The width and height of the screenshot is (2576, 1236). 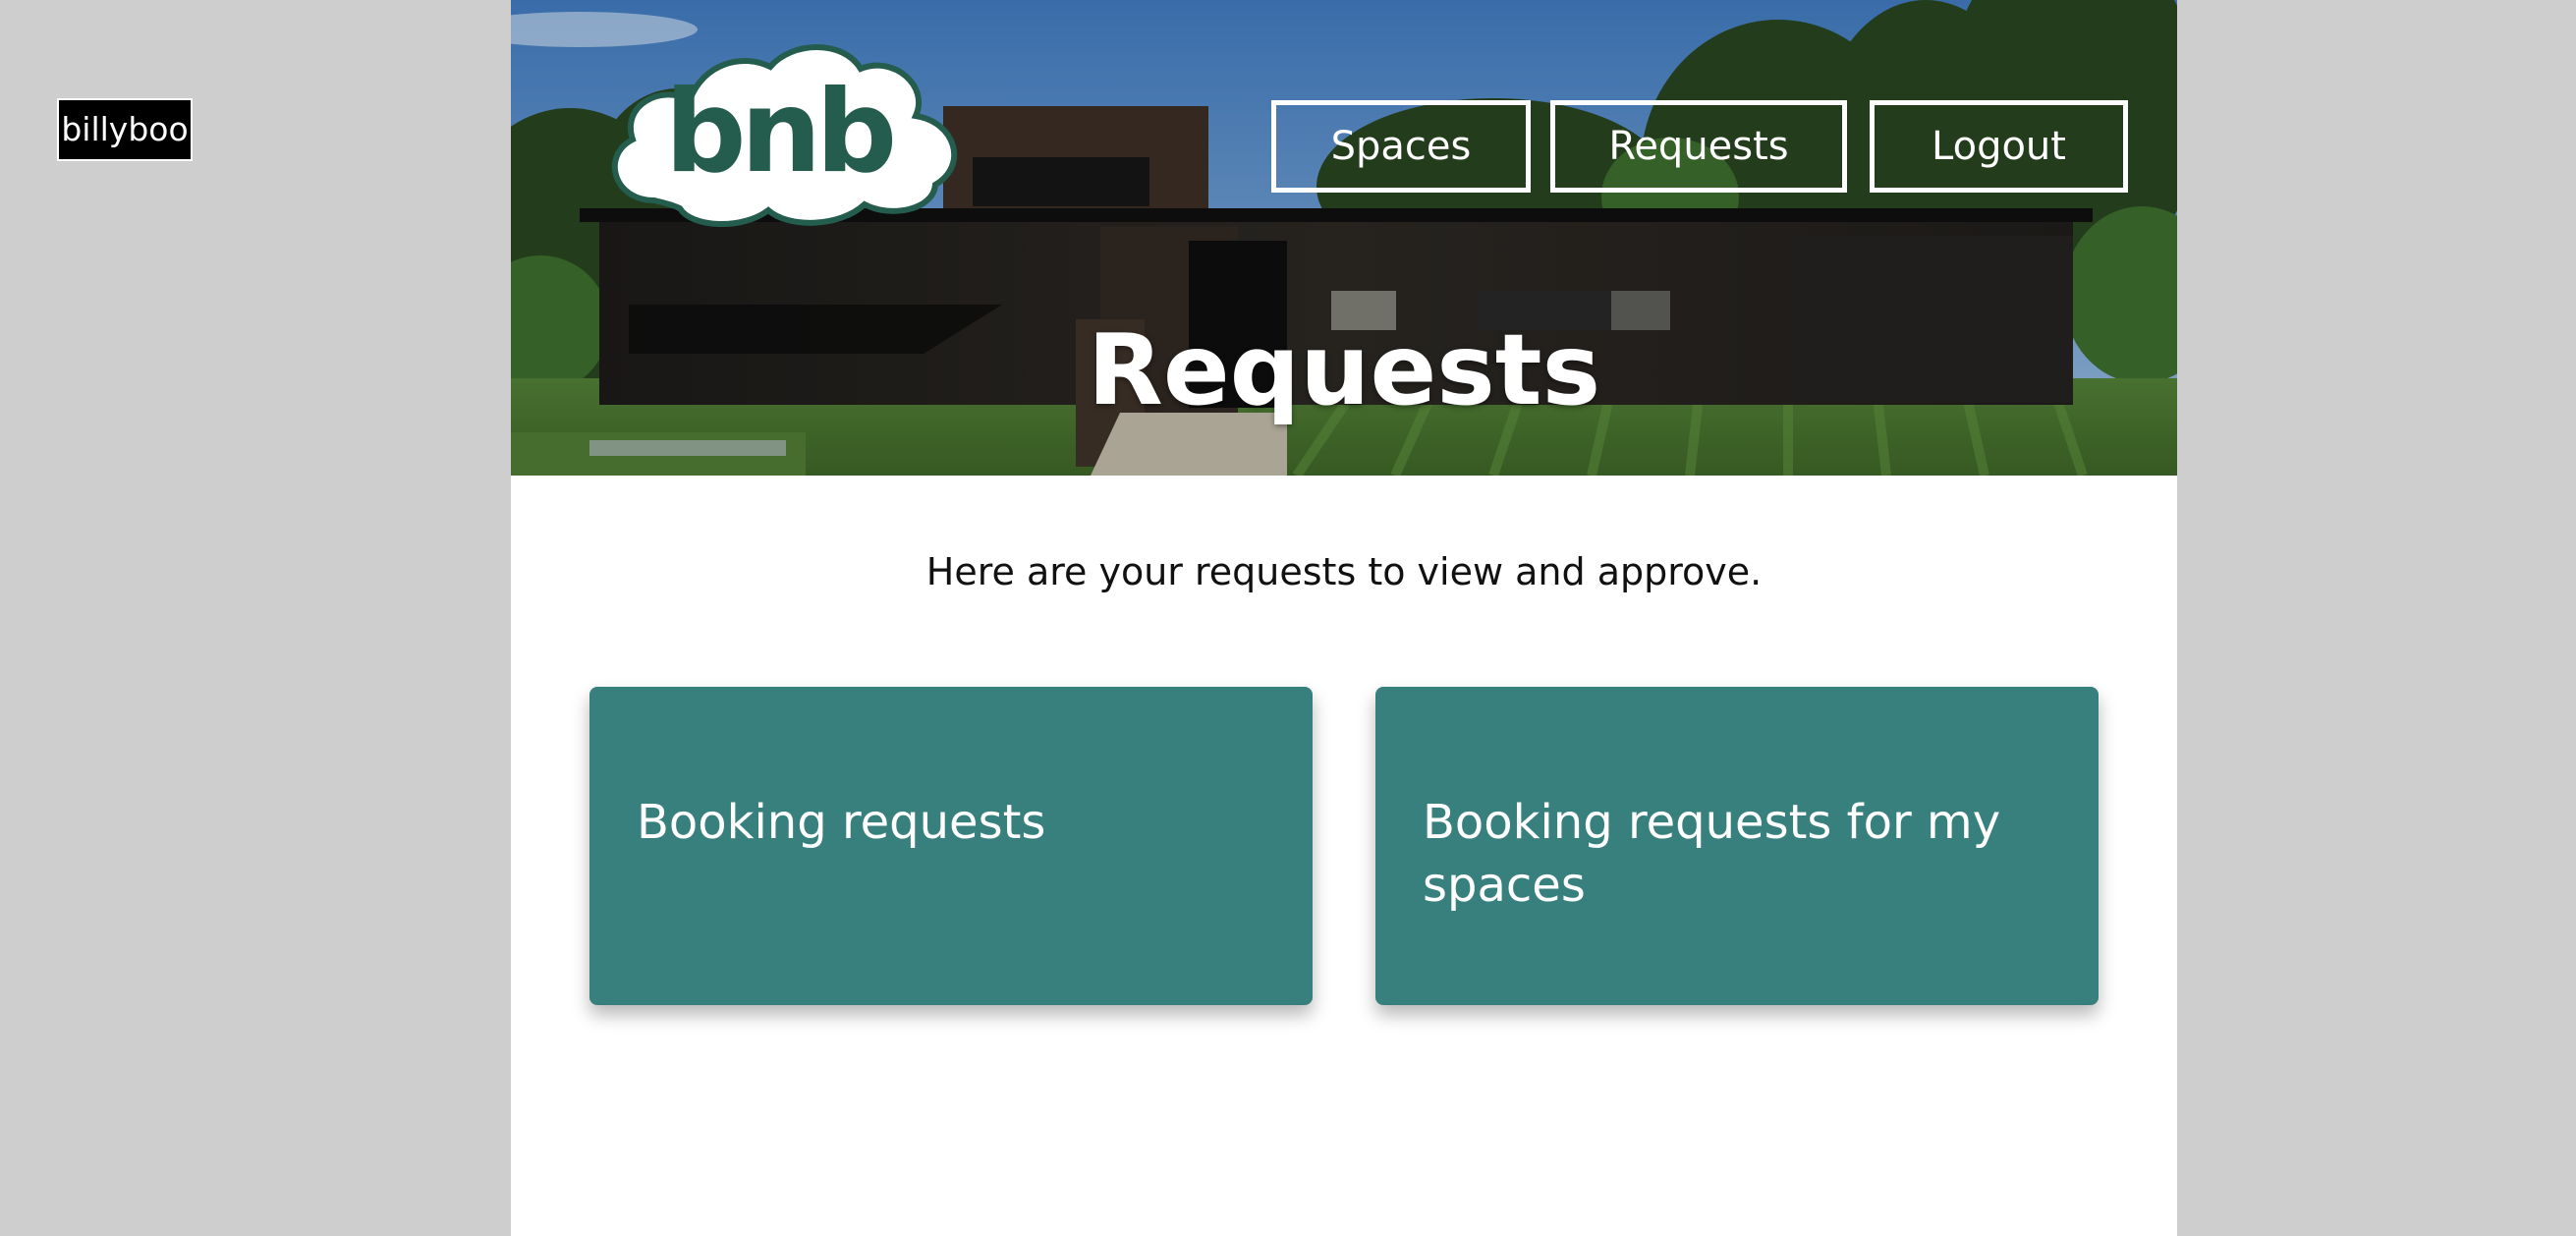 I want to click on booking-requests-for-my-spaces-card: Booking requests for my spaces, so click(x=1737, y=846).